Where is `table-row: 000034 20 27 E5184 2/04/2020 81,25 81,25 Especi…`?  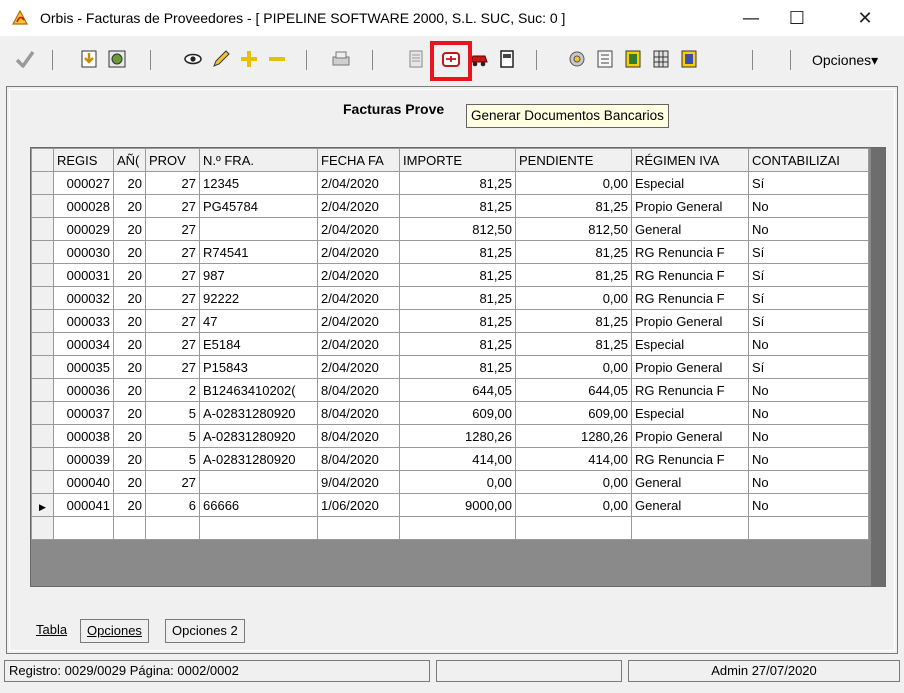 table-row: 000034 20 27 E5184 2/04/2020 81,25 81,25 Especi… is located at coordinates (450, 344).